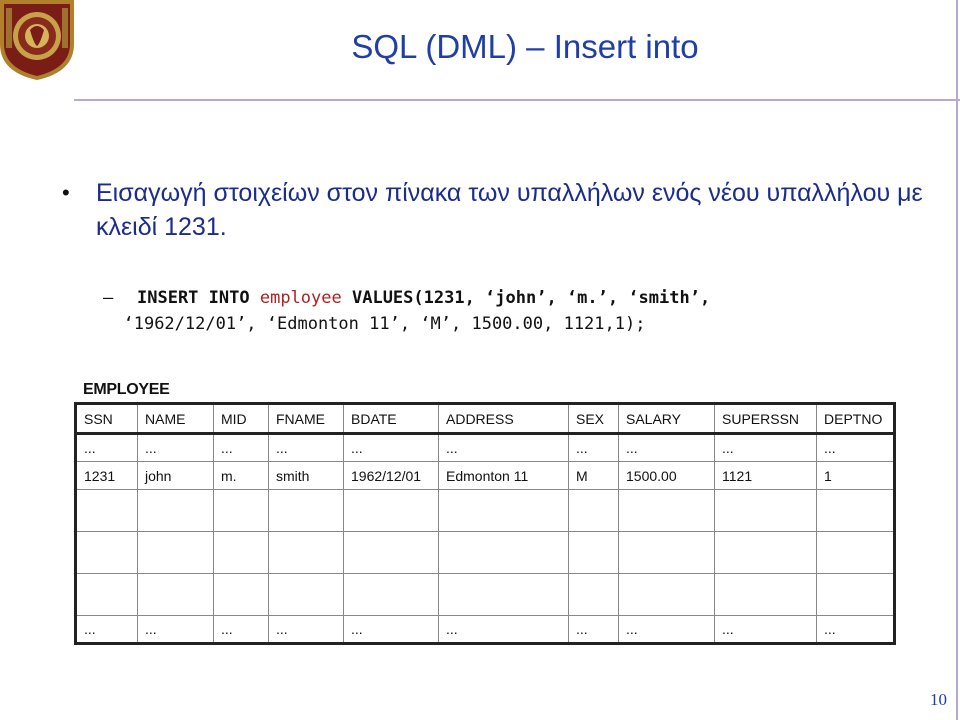 The width and height of the screenshot is (960, 720). I want to click on table-cell: m., so click(241, 475).